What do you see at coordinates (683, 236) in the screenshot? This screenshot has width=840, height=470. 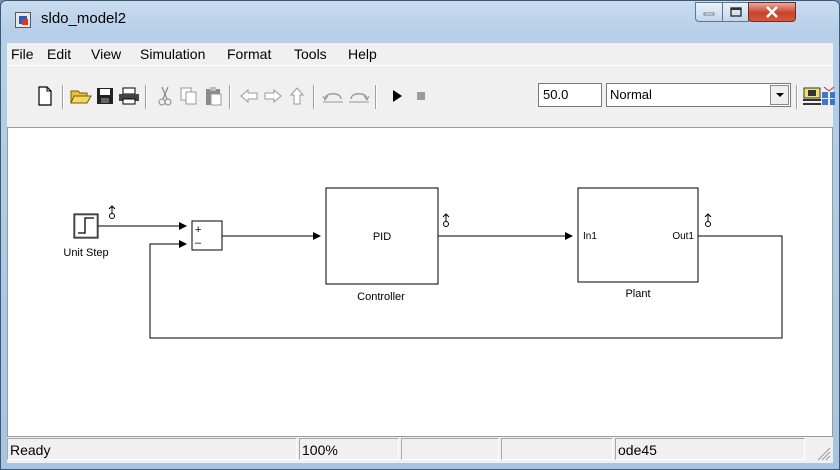 I see `plant-output-port-label: Out1` at bounding box center [683, 236].